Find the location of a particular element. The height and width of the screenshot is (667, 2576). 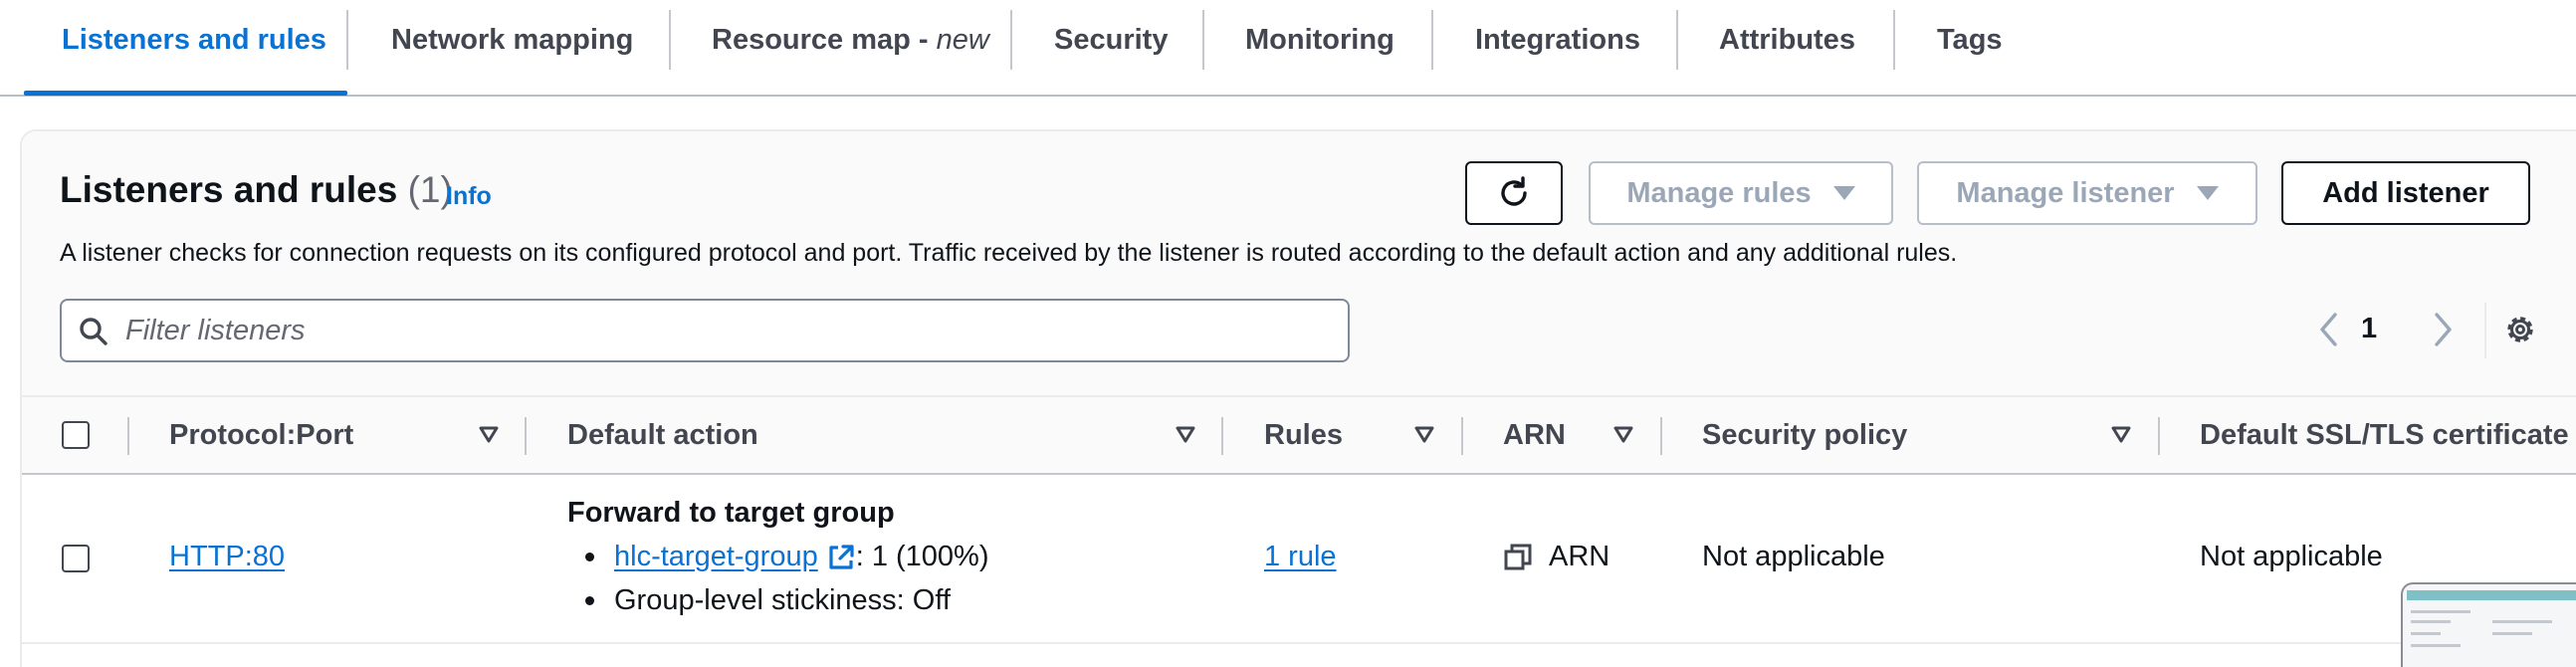

tab-attributes: Attributes is located at coordinates (1787, 40).